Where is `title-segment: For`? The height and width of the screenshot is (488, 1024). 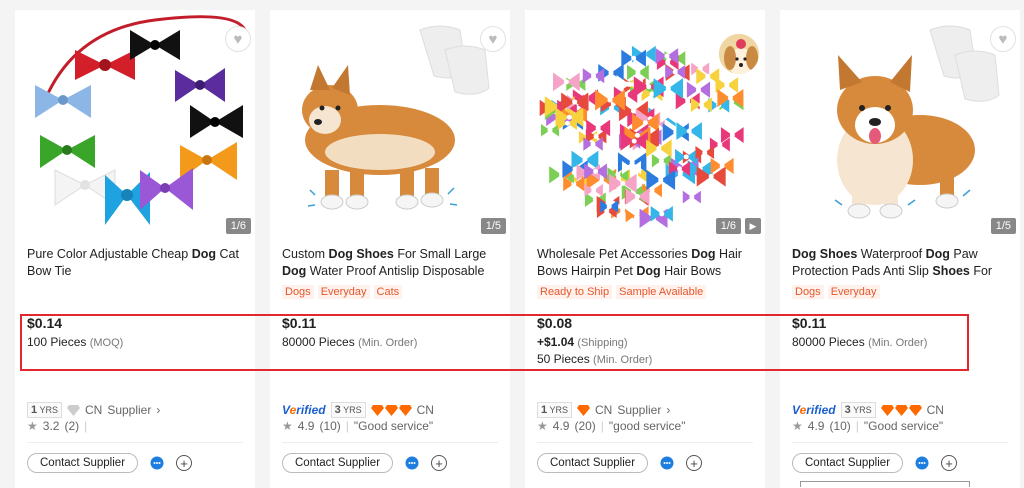
title-segment: For is located at coordinates (981, 271).